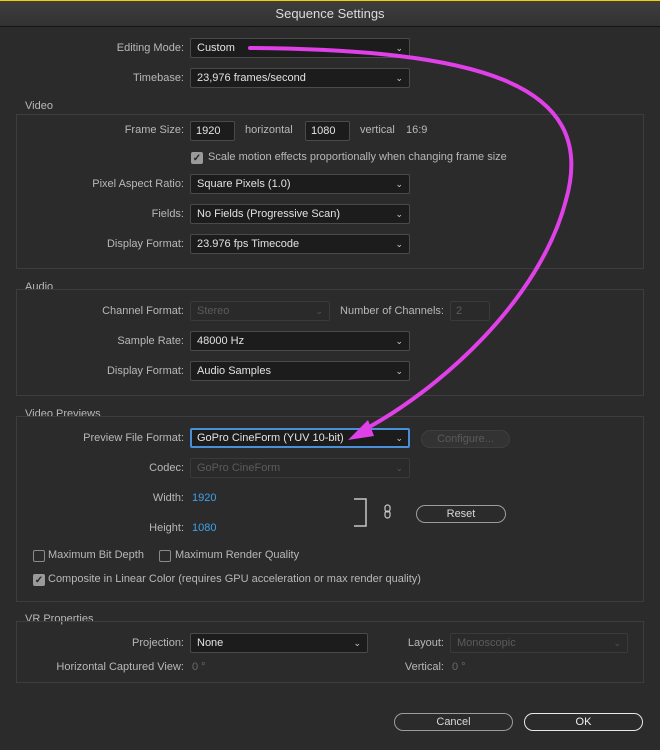  I want to click on pixel-aspect-ratio-value: Square Pixels (1.0), so click(244, 184).